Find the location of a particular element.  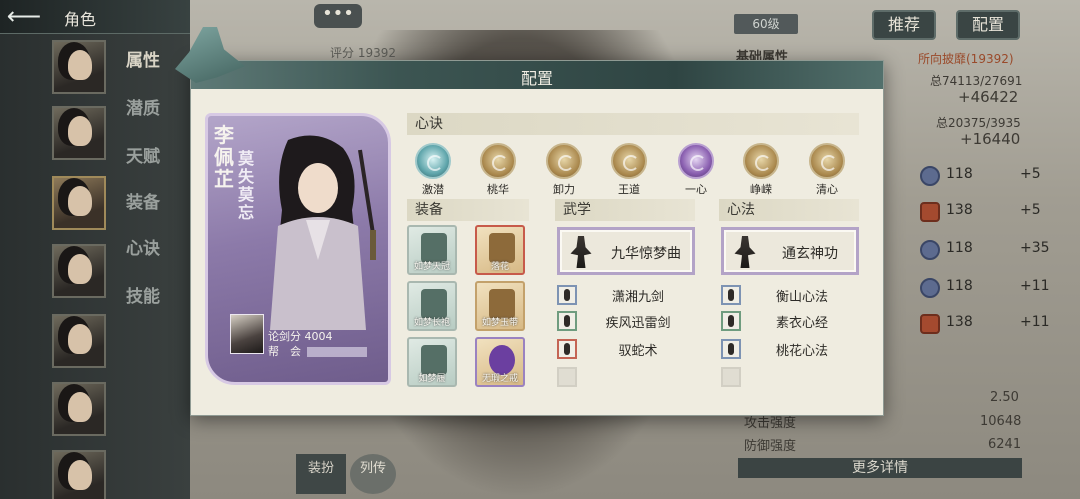

xinjue-item: 卸力 is located at coordinates (564, 170).